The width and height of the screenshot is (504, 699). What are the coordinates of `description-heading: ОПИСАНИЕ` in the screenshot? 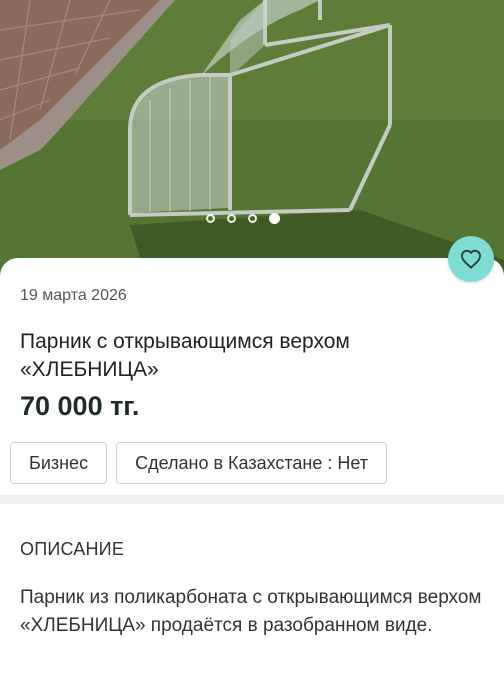 It's located at (72, 549).